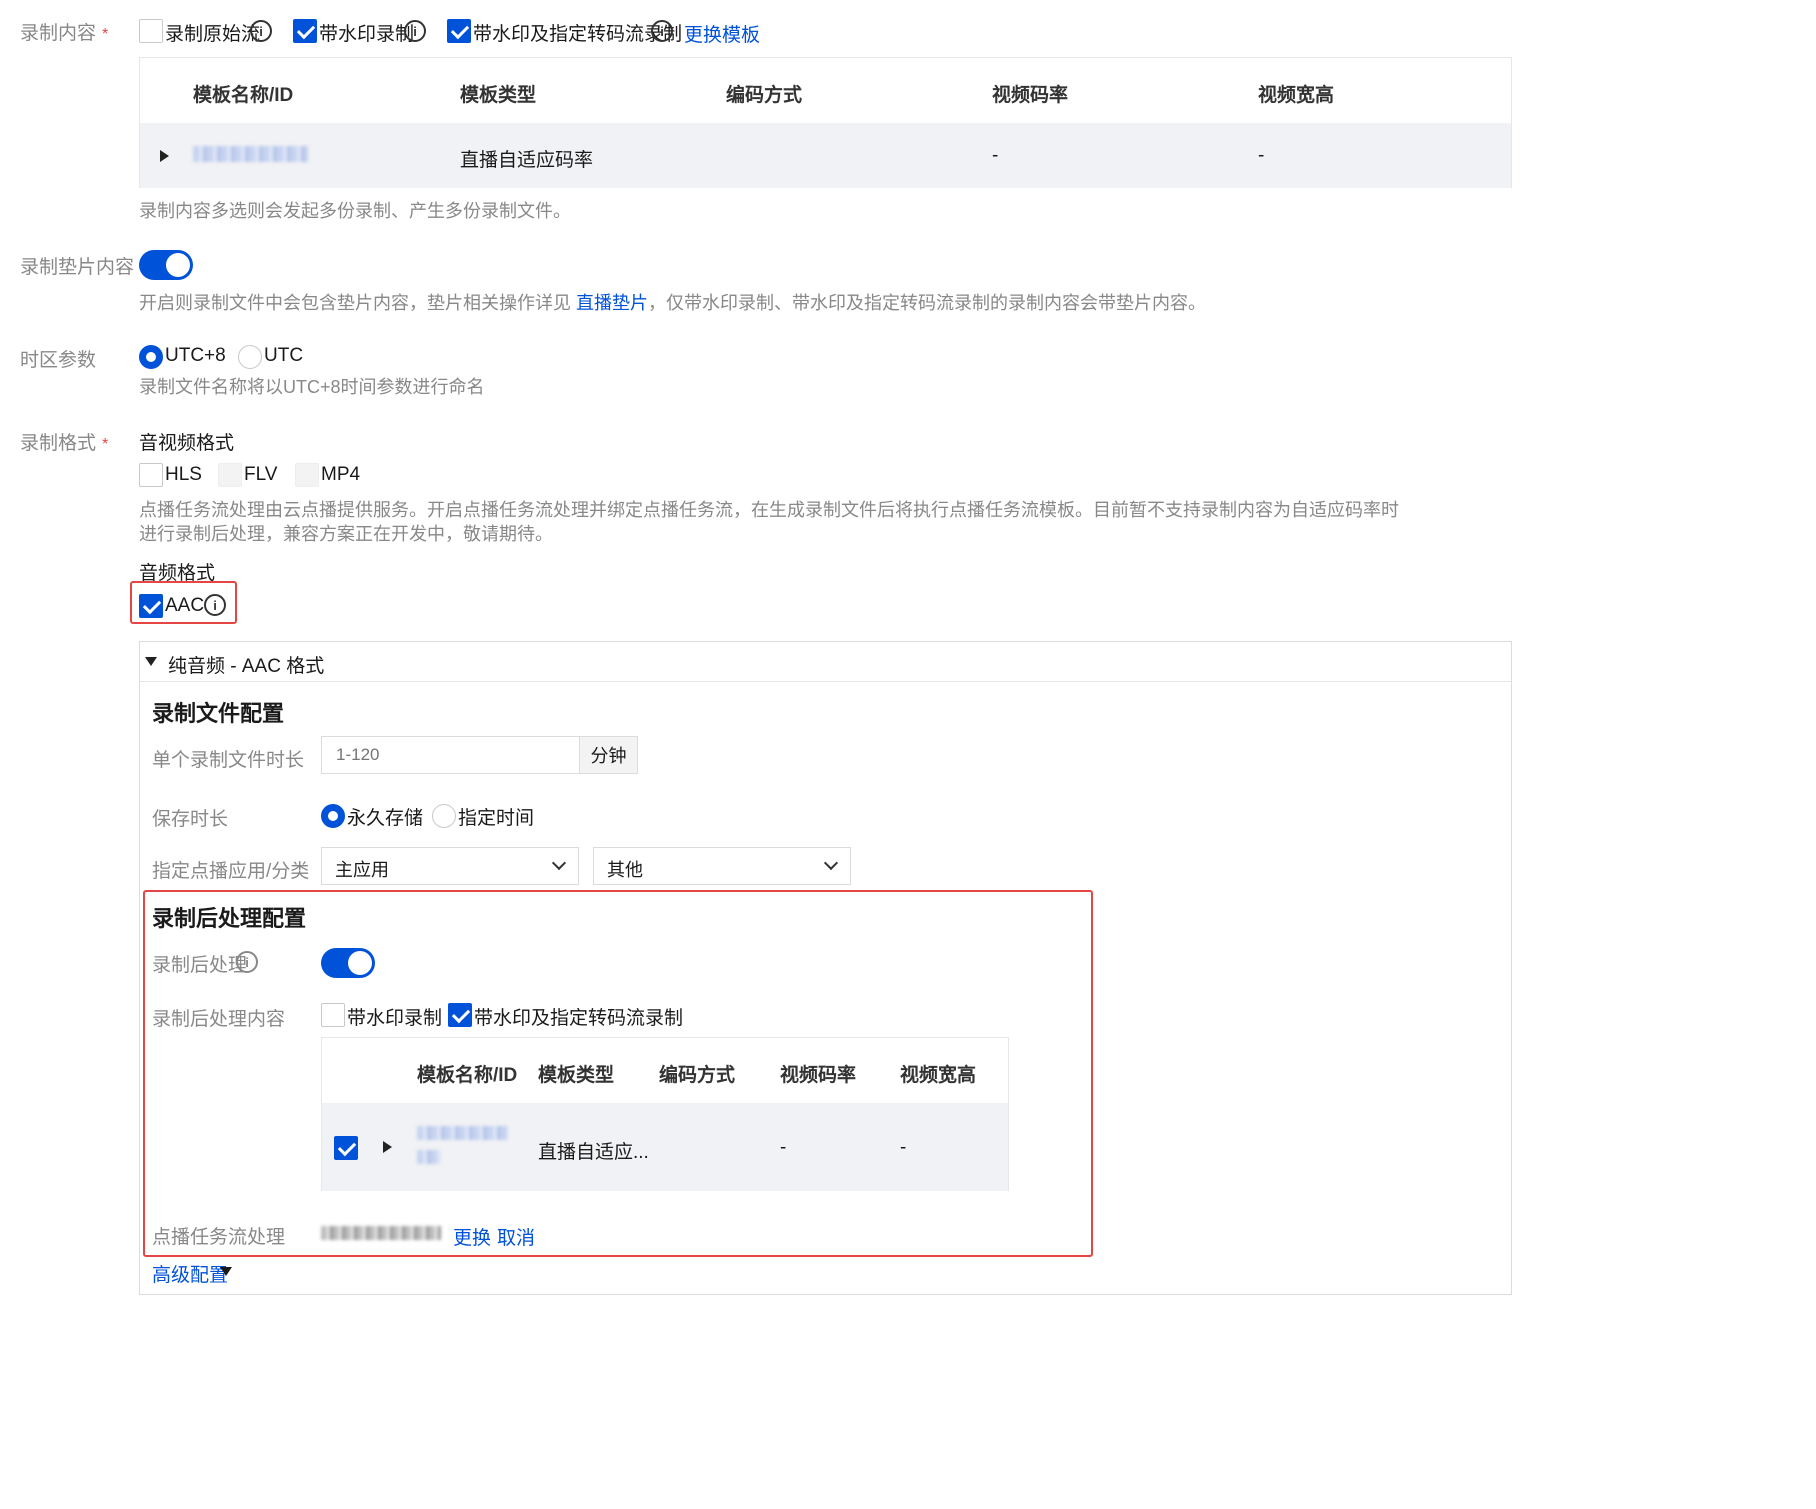  What do you see at coordinates (459, 31) in the screenshot?
I see `record-watermark-transcode-checkbox` at bounding box center [459, 31].